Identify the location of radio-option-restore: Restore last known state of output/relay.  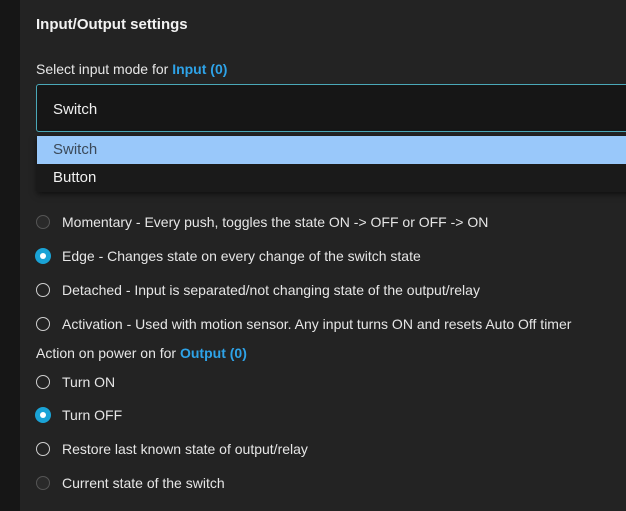
(172, 449).